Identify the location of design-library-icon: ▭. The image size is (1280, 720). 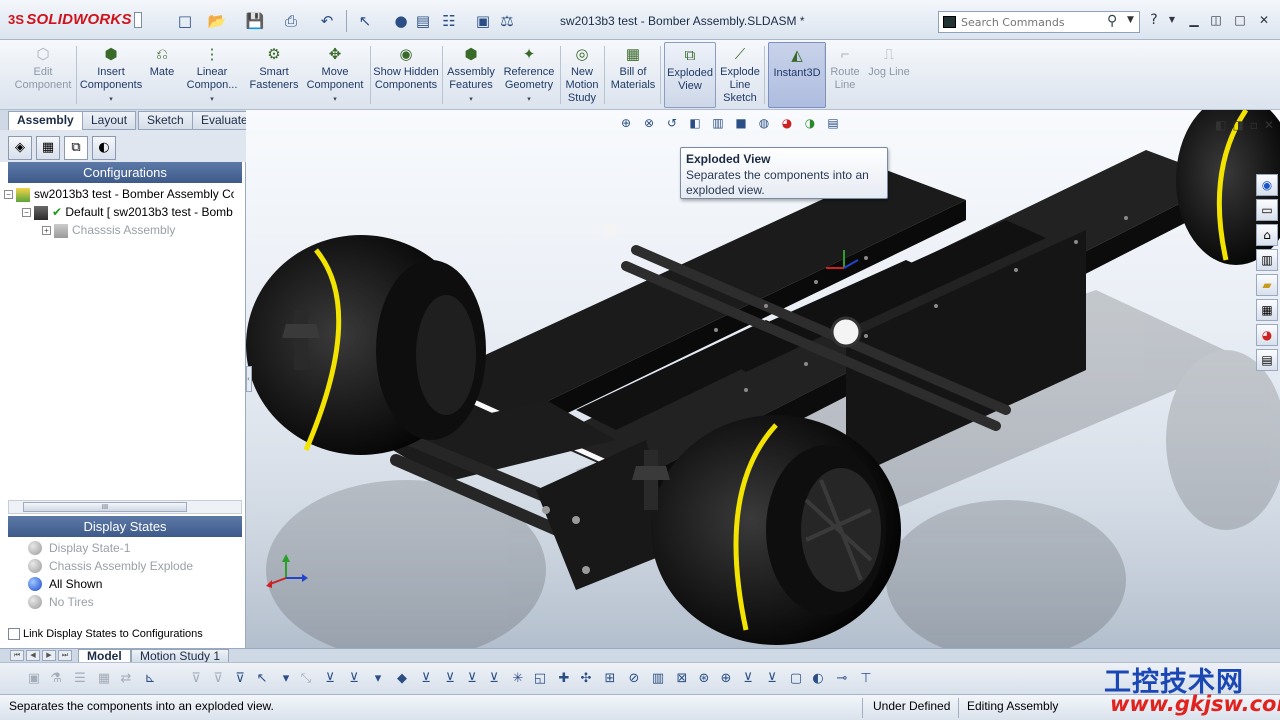
(1267, 210).